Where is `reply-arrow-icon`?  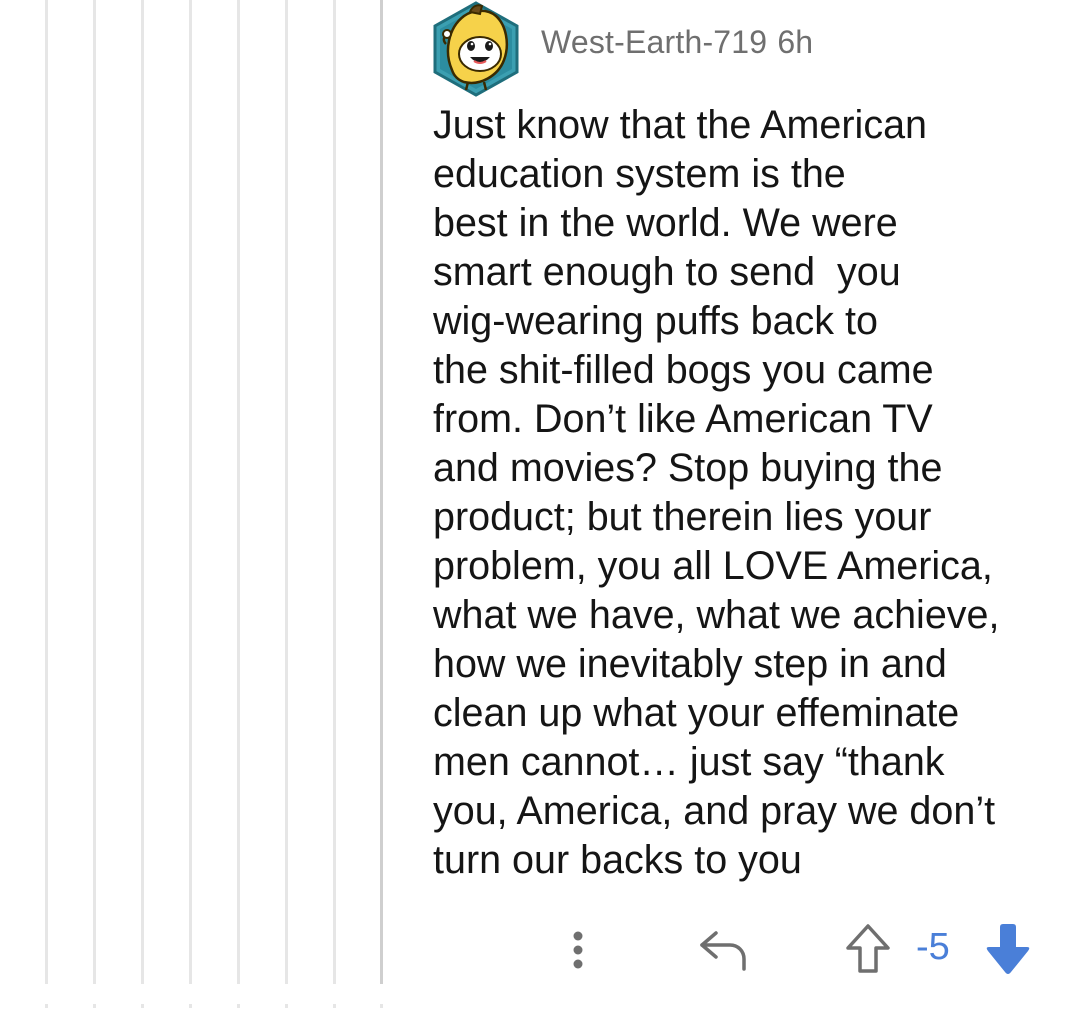 reply-arrow-icon is located at coordinates (723, 951).